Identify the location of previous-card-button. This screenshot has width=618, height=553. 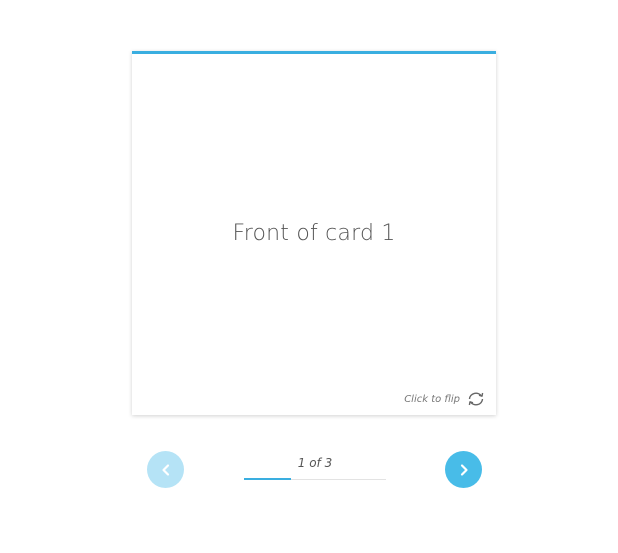
(165, 469).